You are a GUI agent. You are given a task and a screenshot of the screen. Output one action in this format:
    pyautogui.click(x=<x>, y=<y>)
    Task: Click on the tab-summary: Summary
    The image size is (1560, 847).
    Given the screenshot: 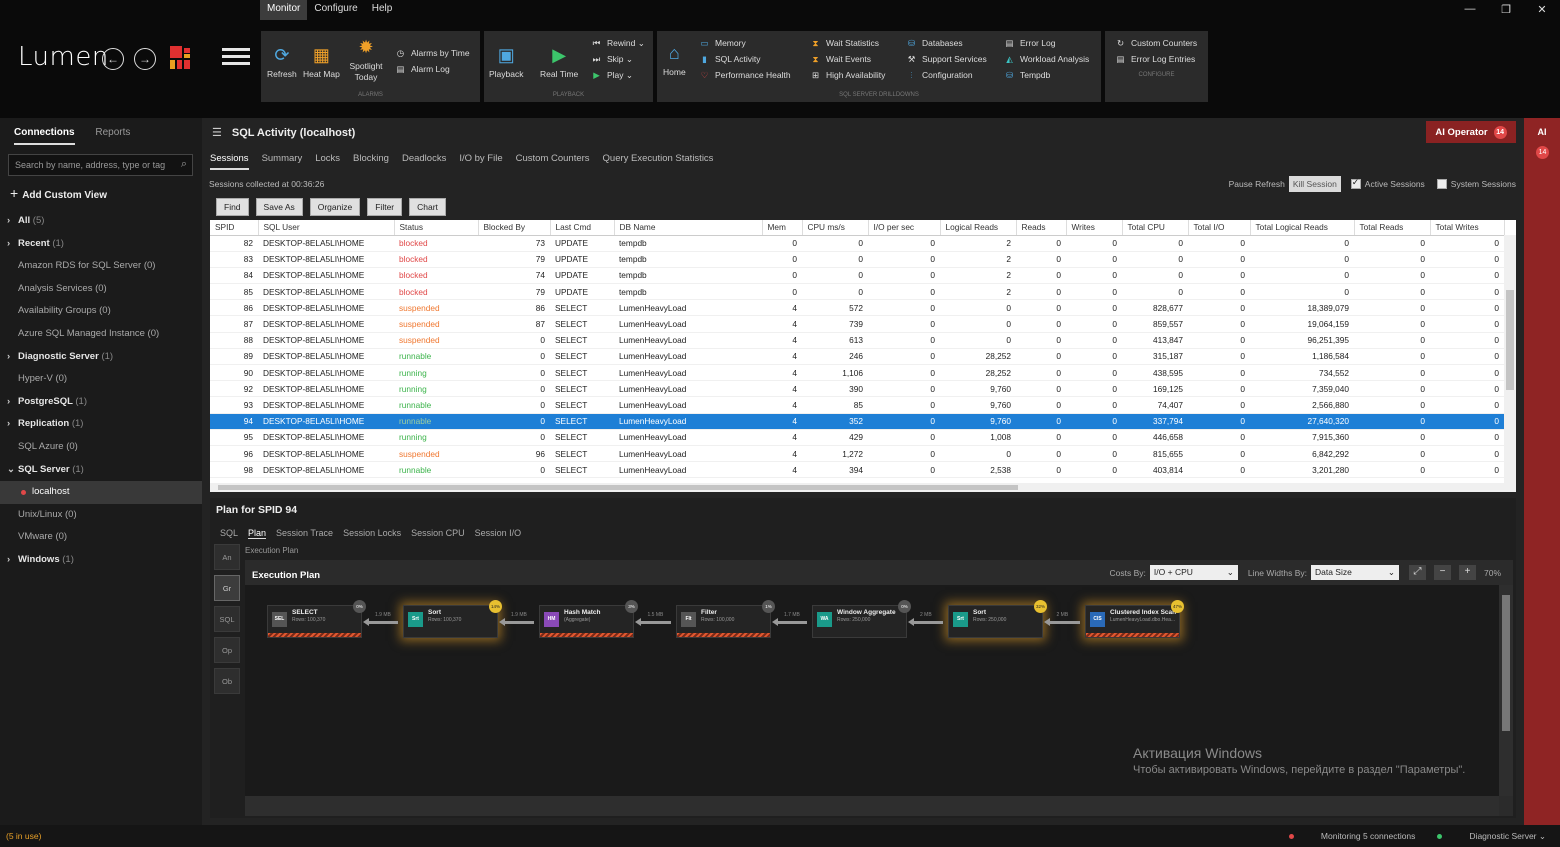 What is the action you would take?
    pyautogui.click(x=282, y=161)
    